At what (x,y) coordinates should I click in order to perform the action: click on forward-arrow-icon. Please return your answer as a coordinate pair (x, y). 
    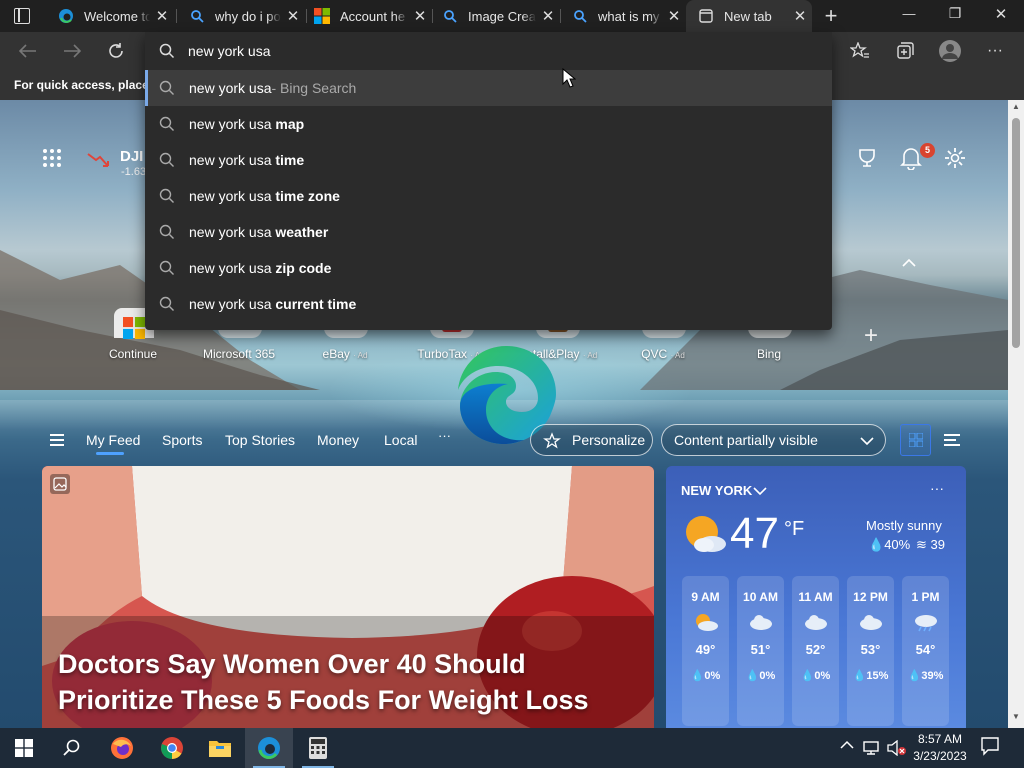
    Looking at the image, I should click on (72, 51).